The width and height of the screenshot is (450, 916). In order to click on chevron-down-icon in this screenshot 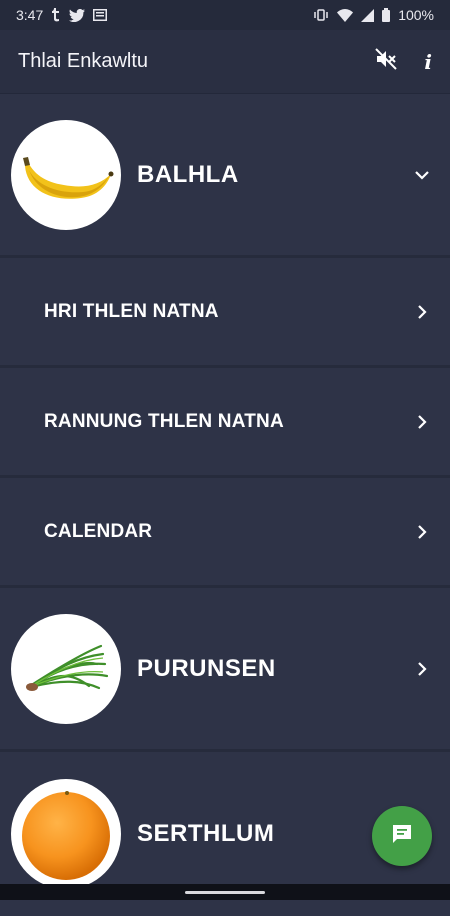, I will do `click(422, 175)`.